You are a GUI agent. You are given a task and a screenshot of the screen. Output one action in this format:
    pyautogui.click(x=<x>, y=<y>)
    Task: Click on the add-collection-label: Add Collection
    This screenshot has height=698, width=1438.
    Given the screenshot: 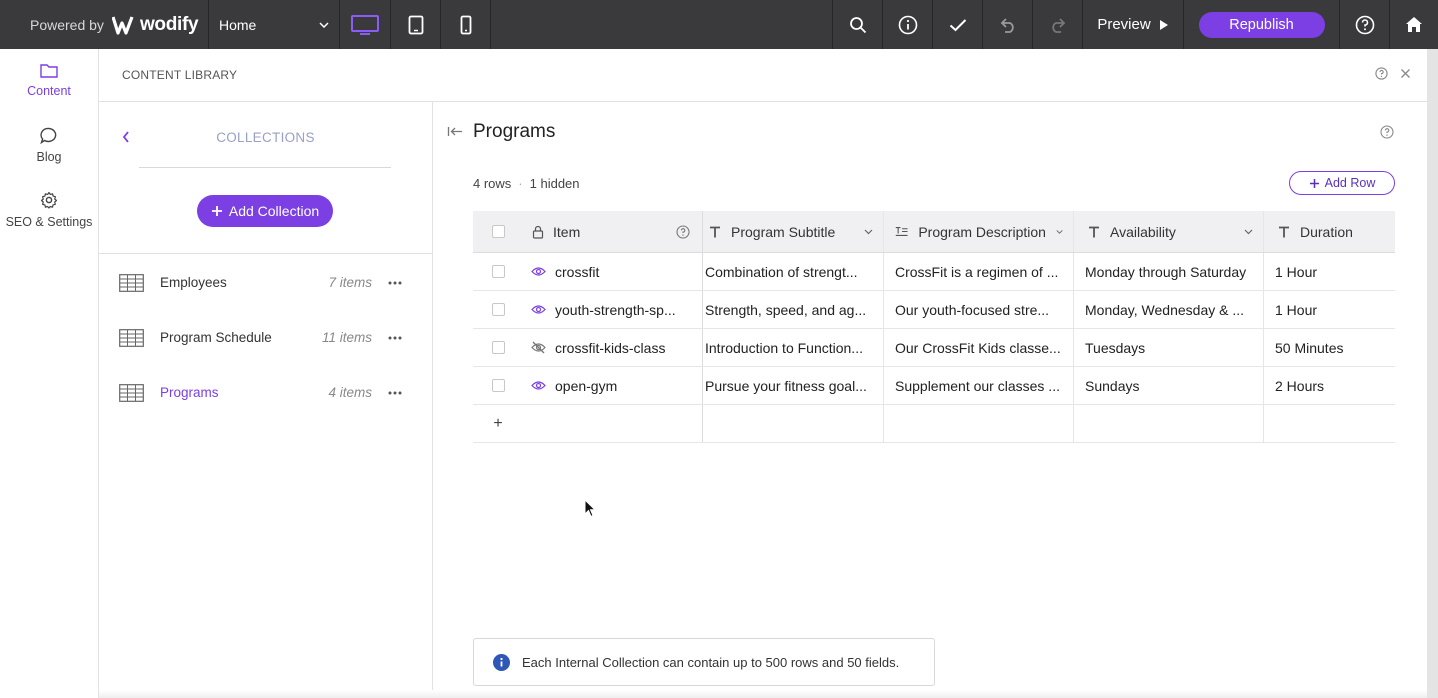 What is the action you would take?
    pyautogui.click(x=274, y=211)
    